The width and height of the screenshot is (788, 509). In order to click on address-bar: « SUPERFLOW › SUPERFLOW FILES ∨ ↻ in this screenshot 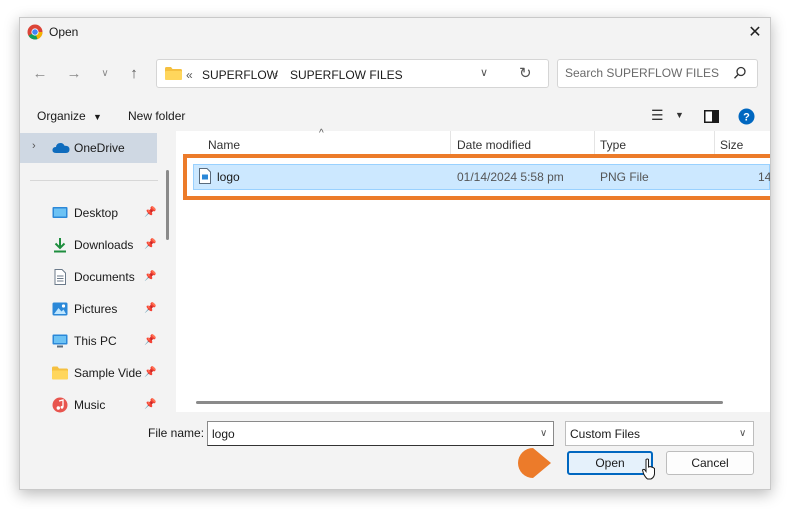, I will do `click(352, 73)`.